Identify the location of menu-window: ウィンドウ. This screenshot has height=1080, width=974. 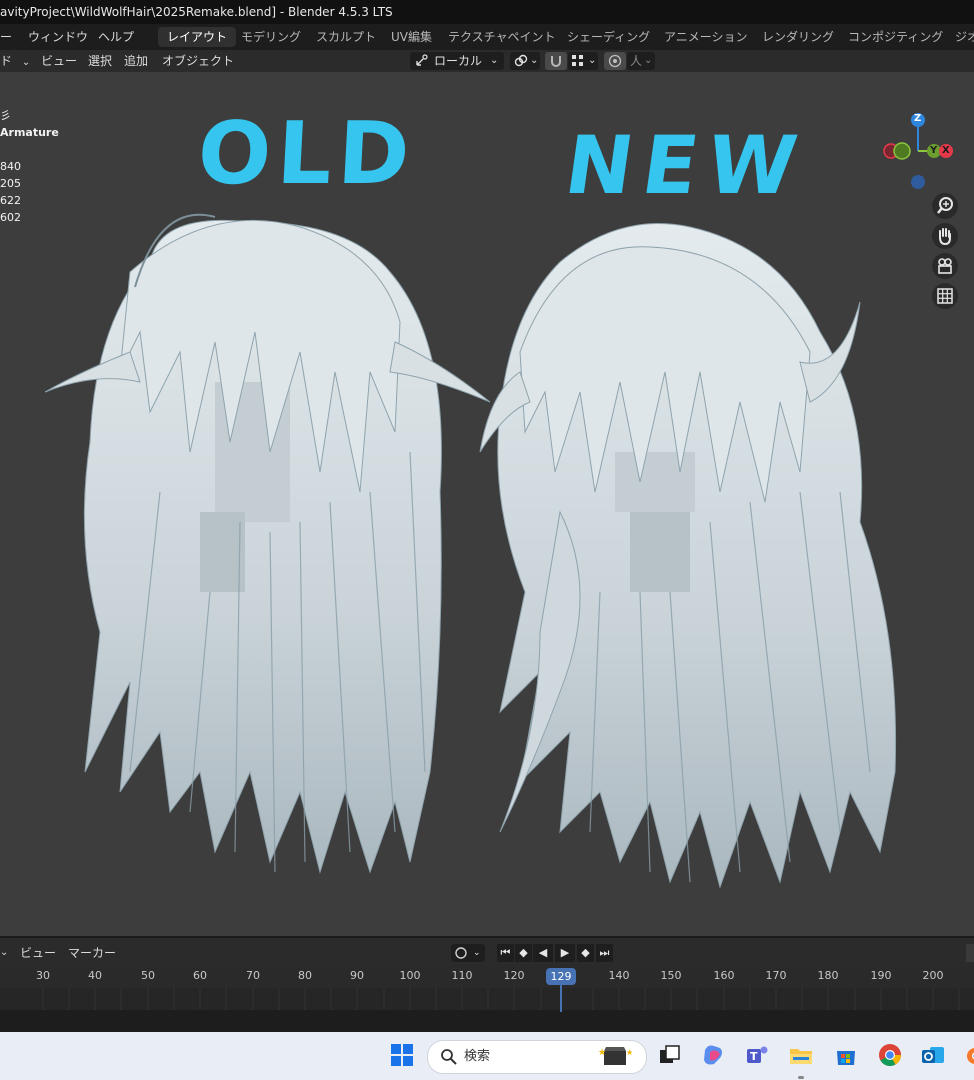
(58, 37).